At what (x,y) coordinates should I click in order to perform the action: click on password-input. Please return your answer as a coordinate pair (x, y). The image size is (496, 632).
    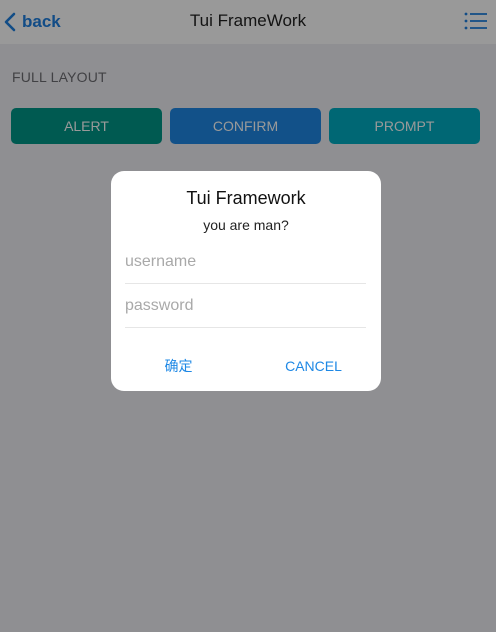
    Looking at the image, I should click on (245, 306).